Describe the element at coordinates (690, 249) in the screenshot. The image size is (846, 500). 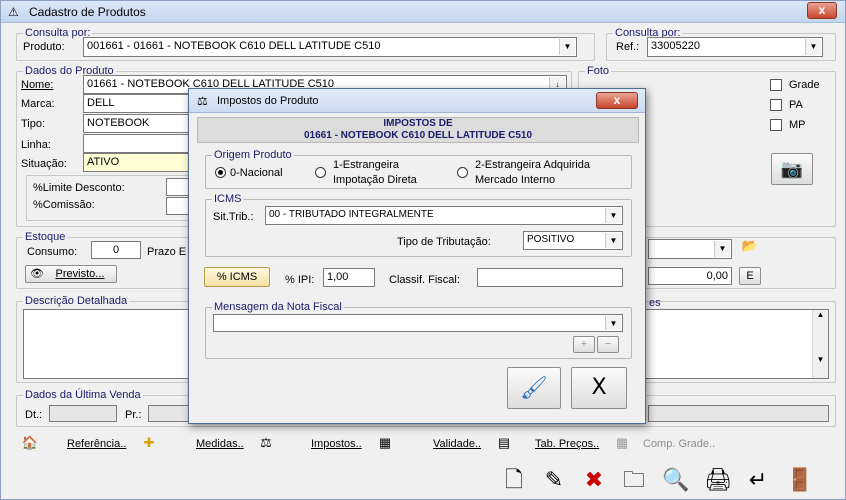
I see `estoque-combobox: ▼` at that location.